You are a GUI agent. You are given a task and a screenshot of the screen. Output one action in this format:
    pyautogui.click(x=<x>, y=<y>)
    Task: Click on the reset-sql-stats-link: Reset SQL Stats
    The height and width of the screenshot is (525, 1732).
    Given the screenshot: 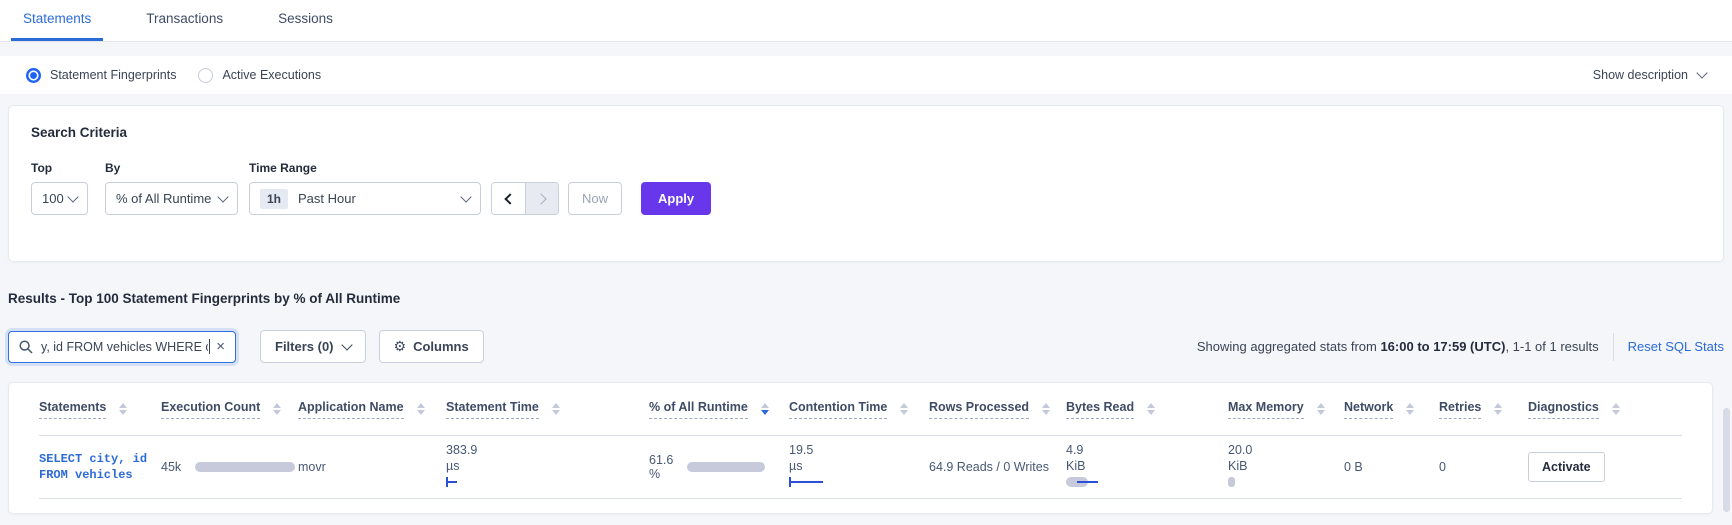 What is the action you would take?
    pyautogui.click(x=1676, y=346)
    